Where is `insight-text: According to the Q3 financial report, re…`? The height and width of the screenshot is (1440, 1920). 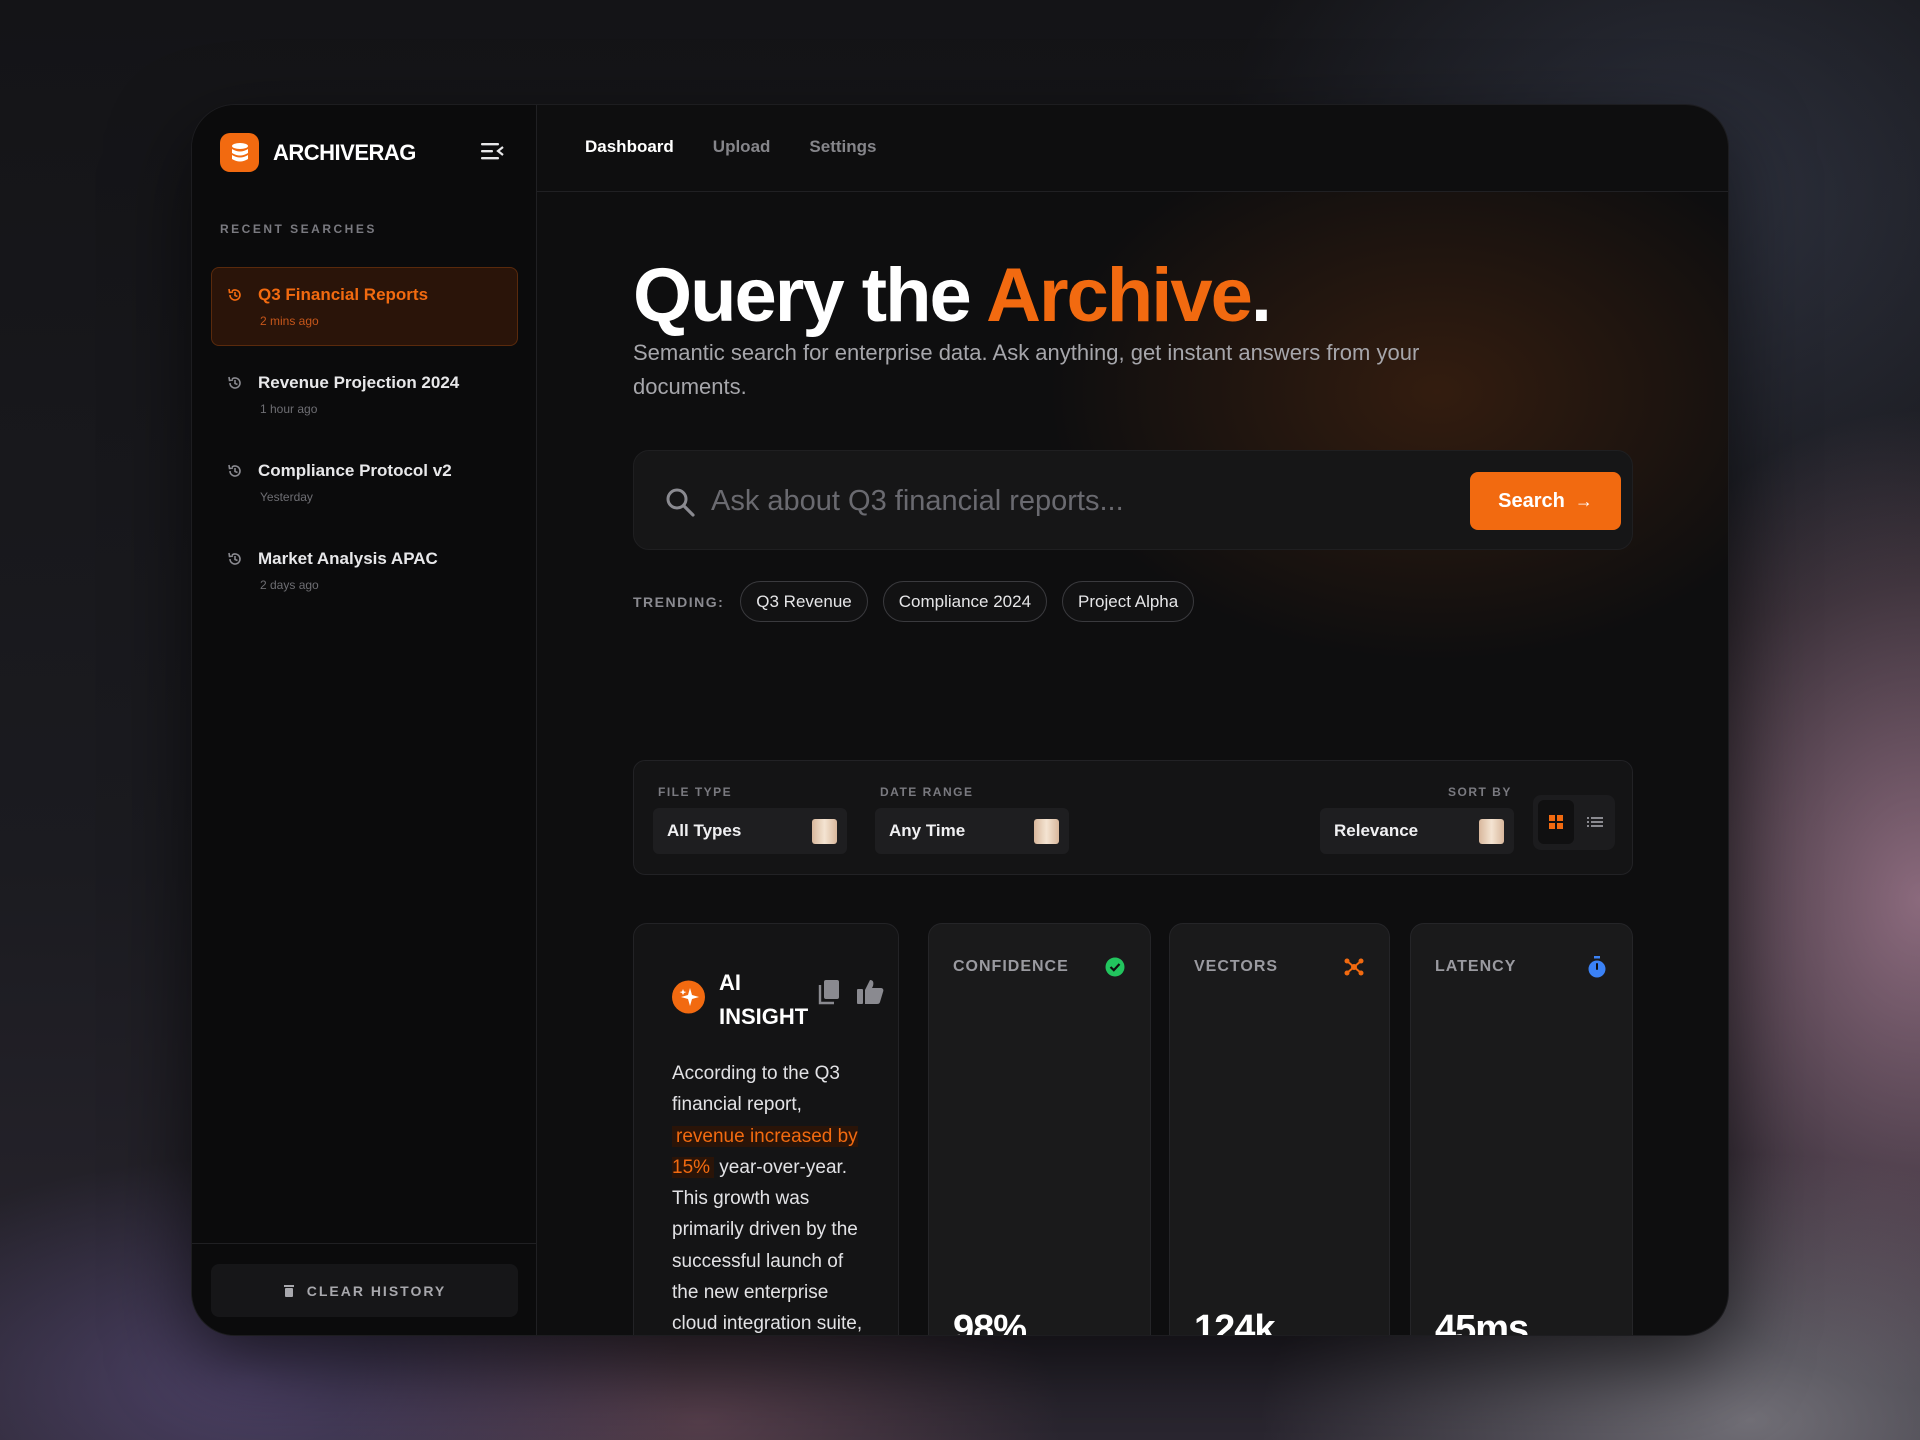
insight-text: According to the Q3 financial report, re… is located at coordinates (767, 1199).